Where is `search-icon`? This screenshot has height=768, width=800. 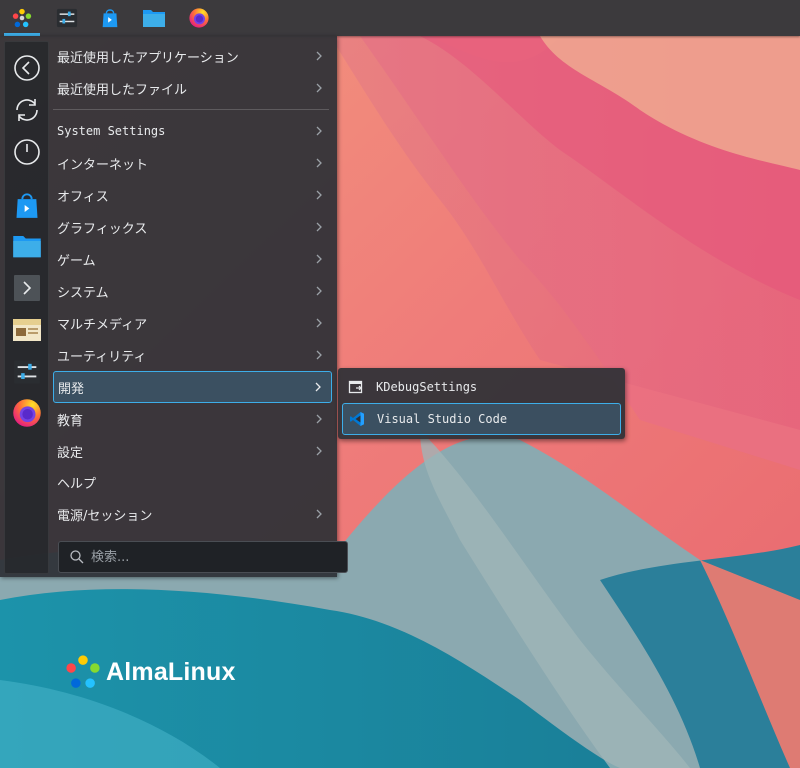
search-icon is located at coordinates (77, 557).